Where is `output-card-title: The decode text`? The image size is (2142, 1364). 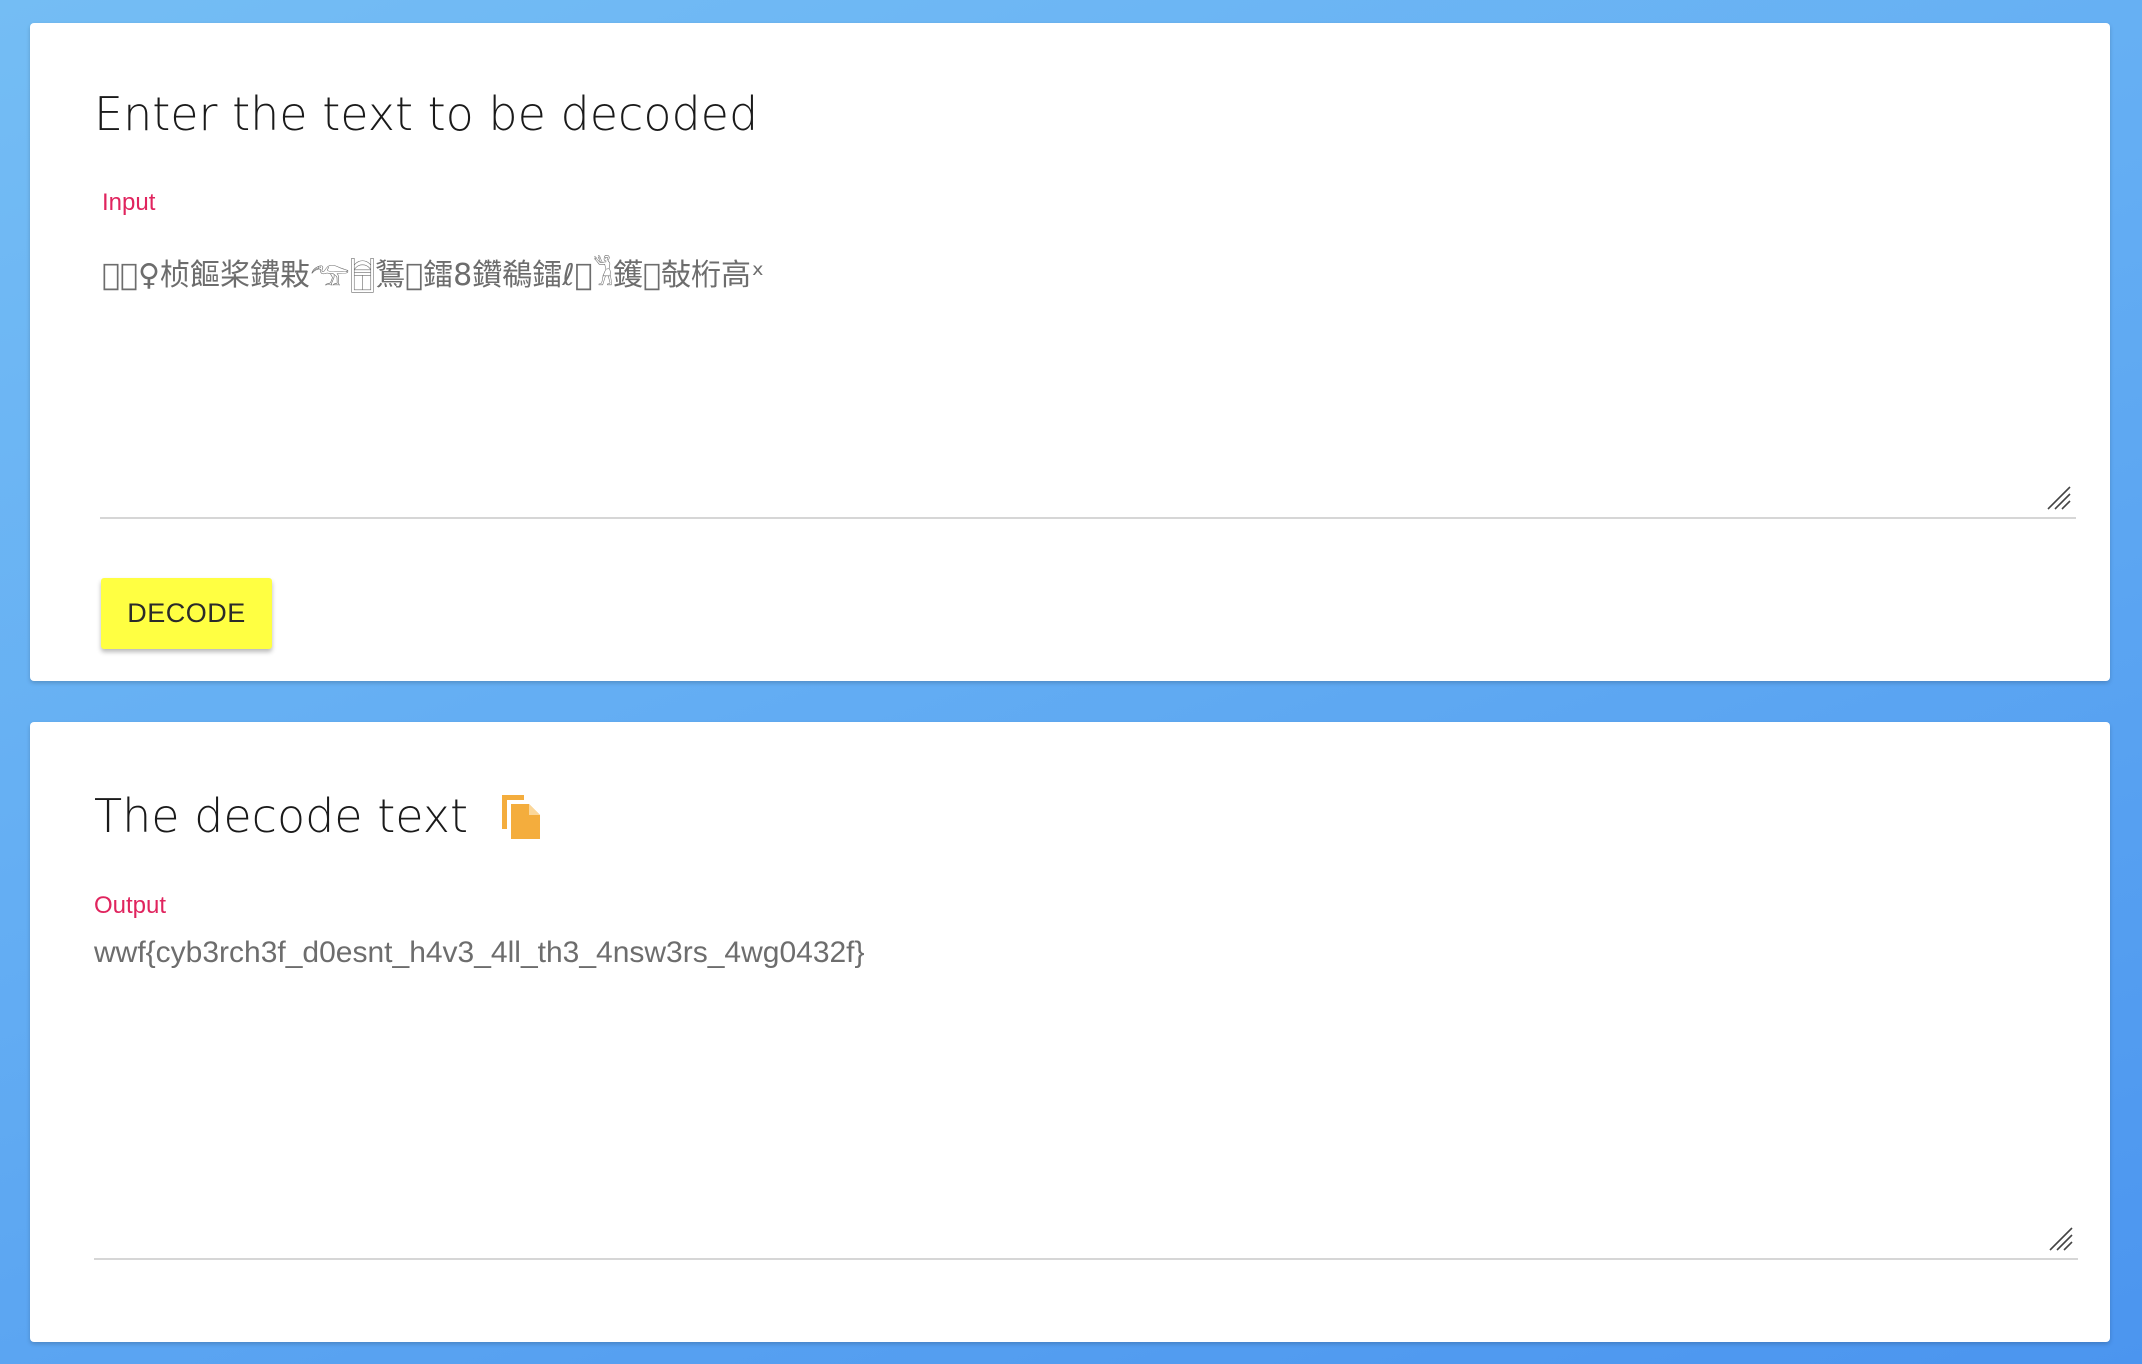
output-card-title: The decode text is located at coordinates (281, 816).